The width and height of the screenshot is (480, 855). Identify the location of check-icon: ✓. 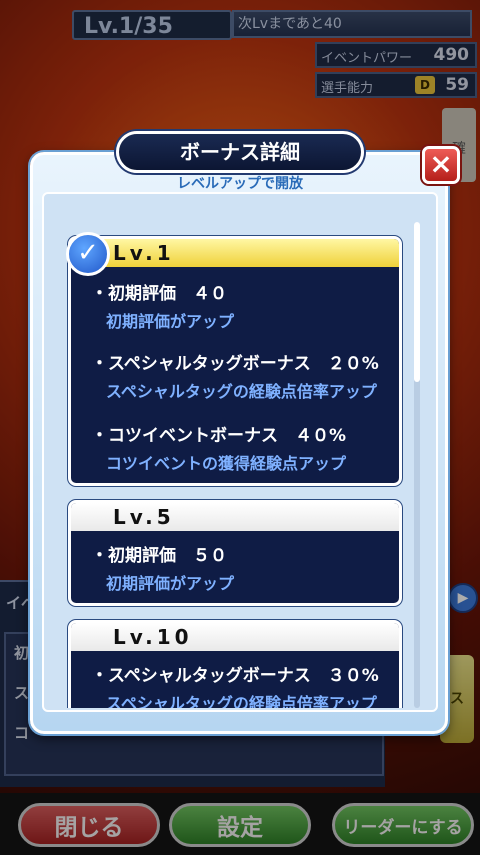
(88, 254).